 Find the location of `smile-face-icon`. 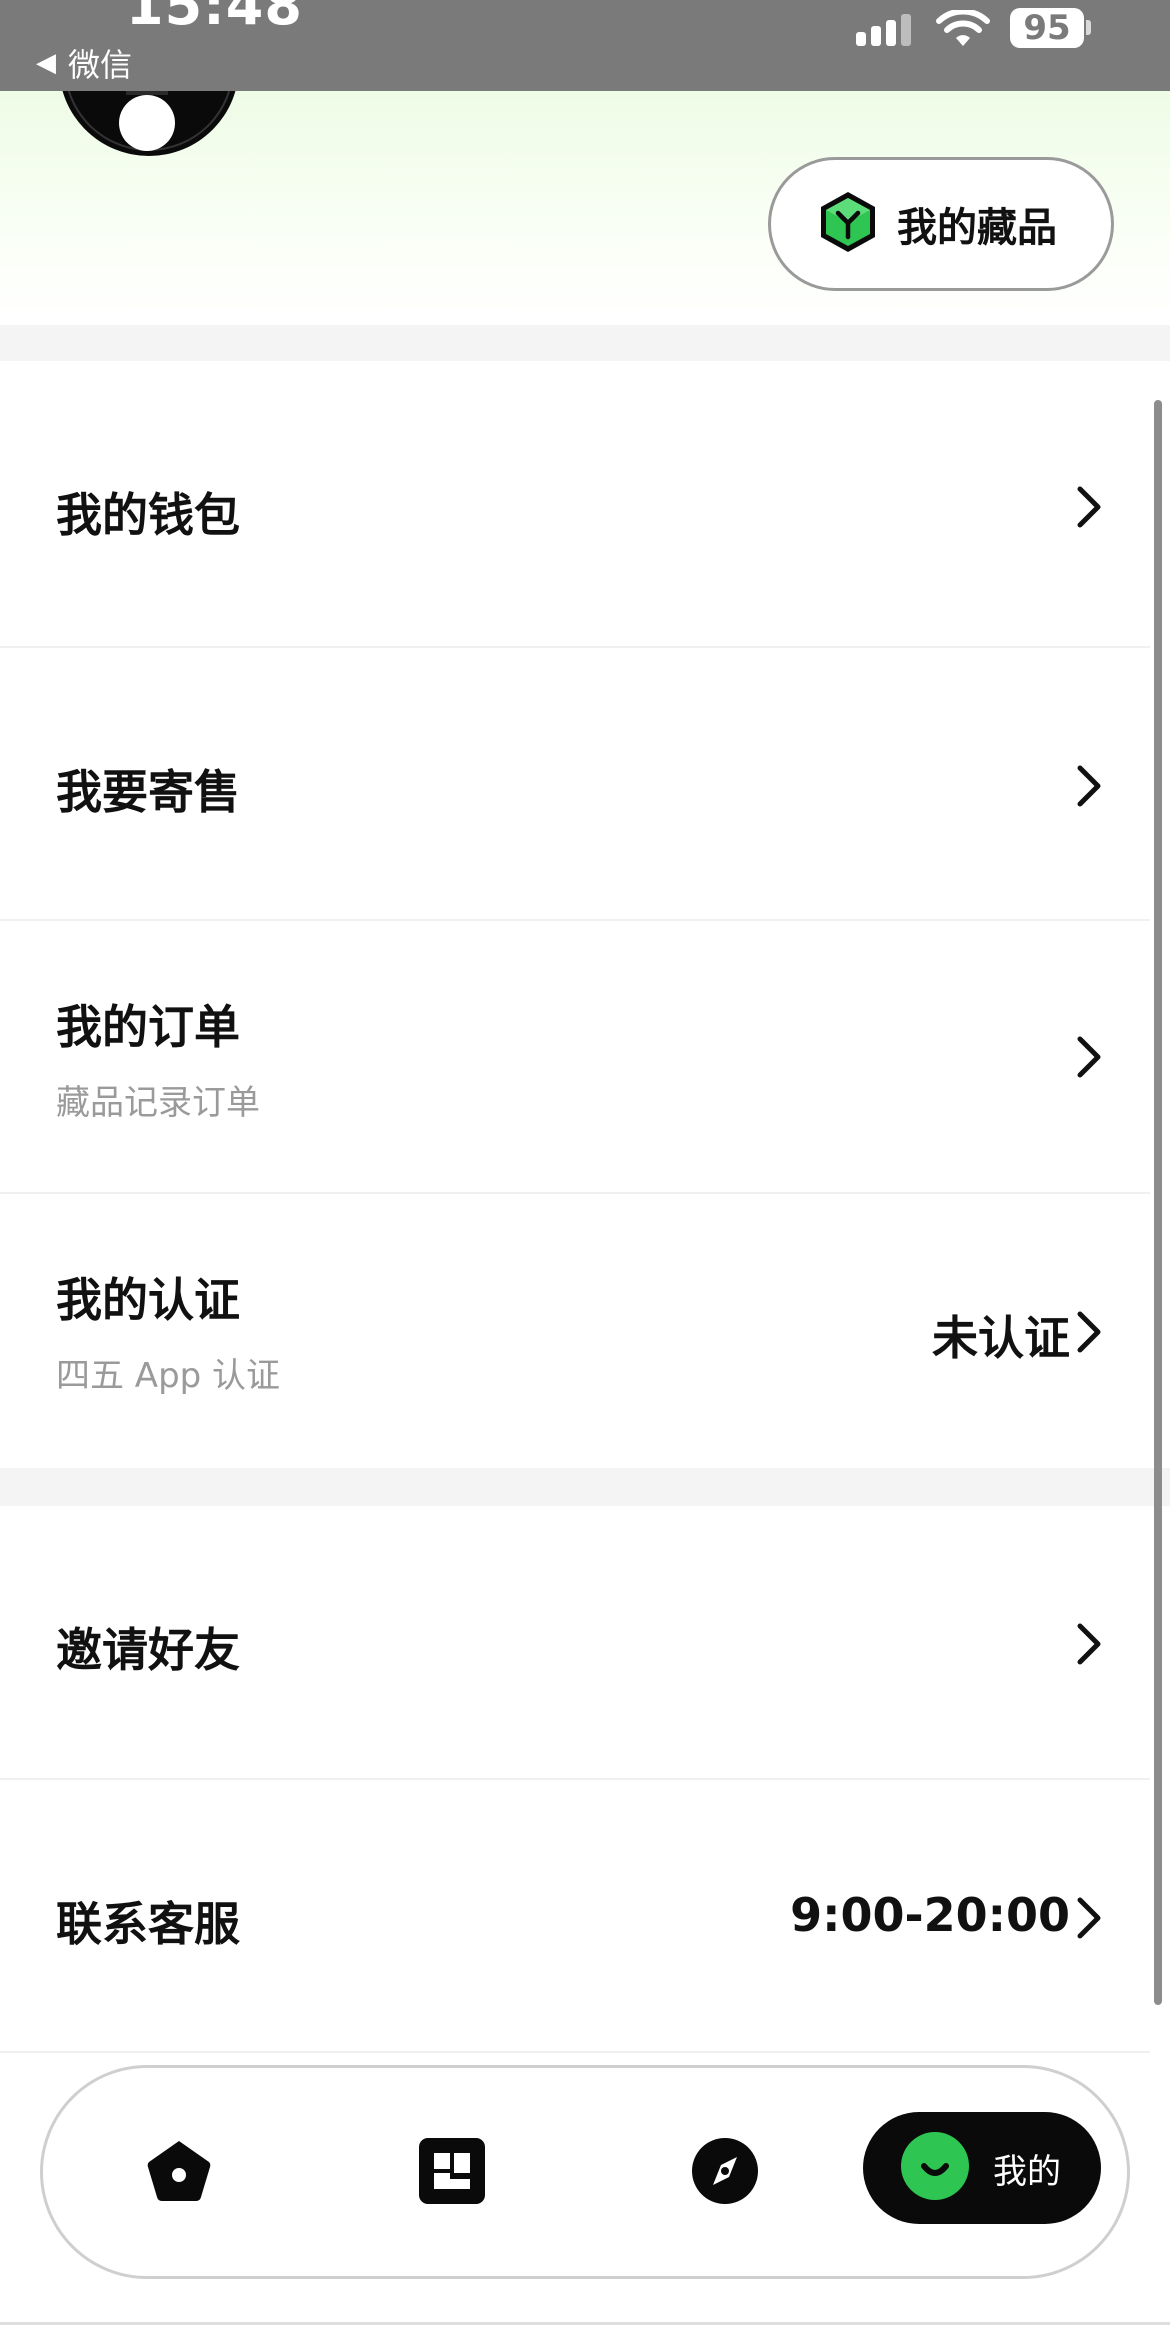

smile-face-icon is located at coordinates (935, 2168).